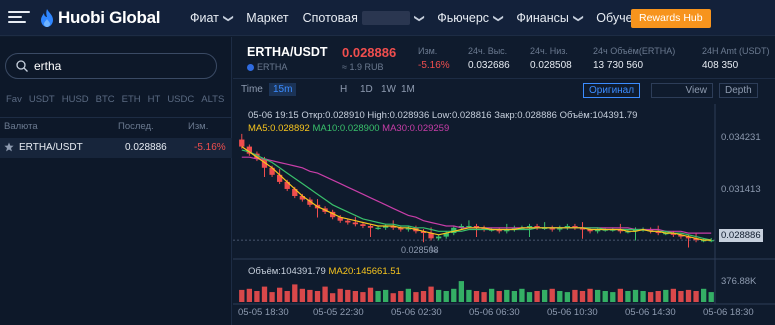 This screenshot has height=325, width=775. Describe the element at coordinates (551, 58) in the screenshot. I see `stat-24h-low: 24ч. Низ. 0.028508` at that location.